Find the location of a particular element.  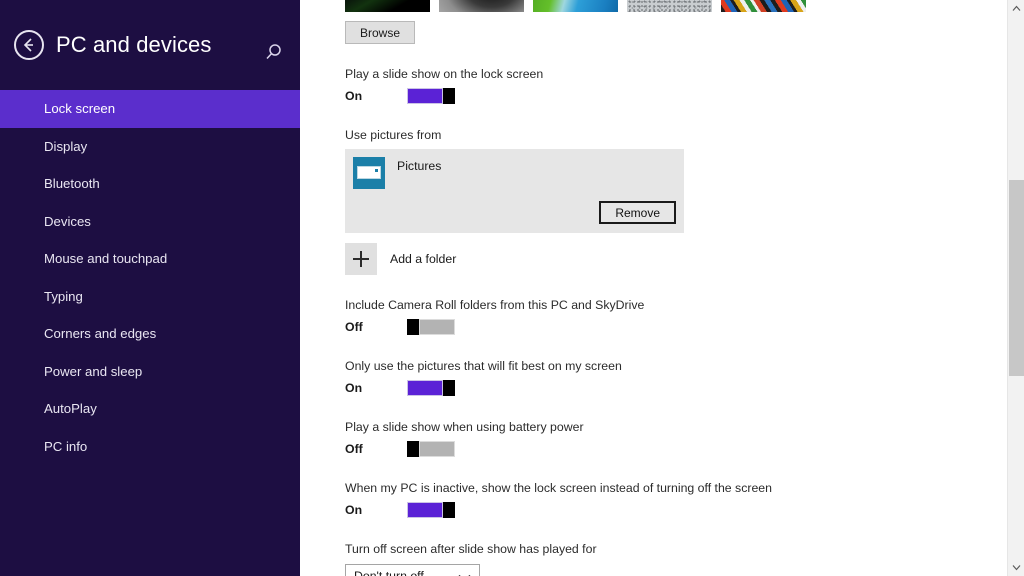

scroll-down-button is located at coordinates (1016, 567).